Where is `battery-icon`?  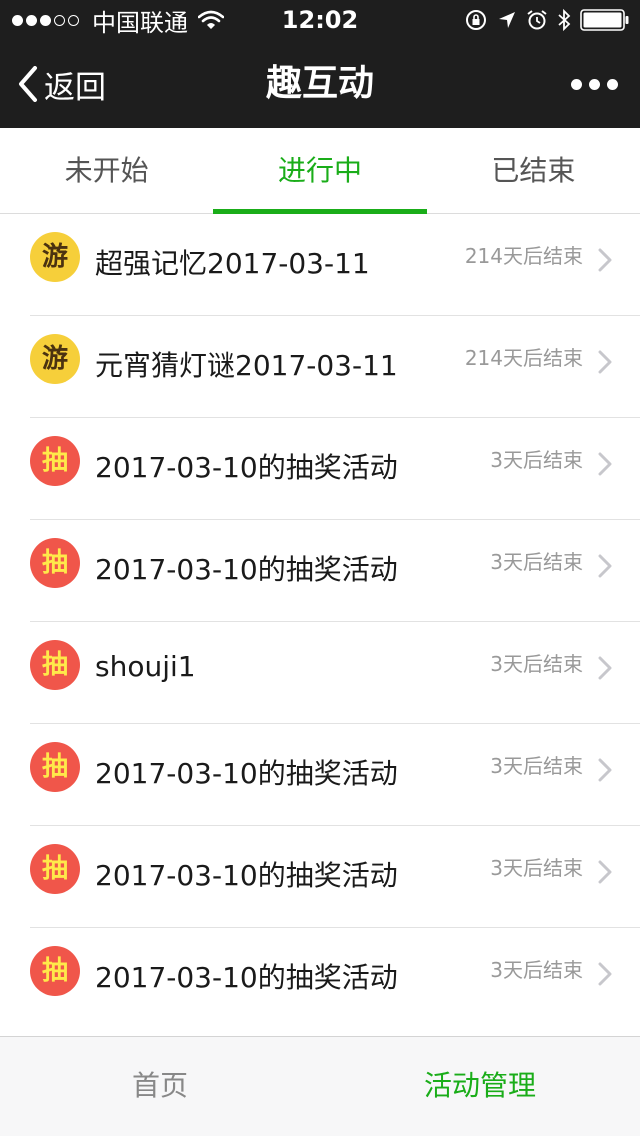
battery-icon is located at coordinates (604, 20).